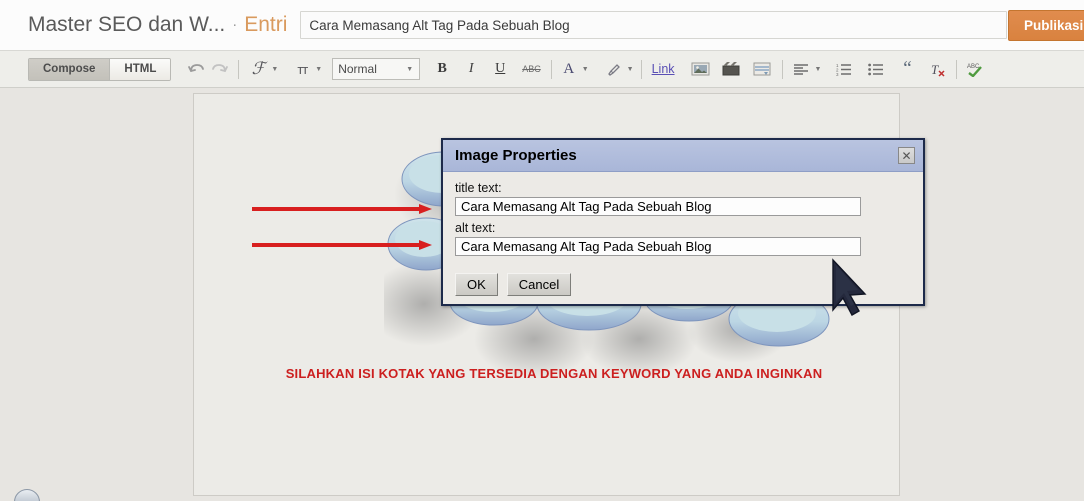 The image size is (1084, 501). What do you see at coordinates (569, 69) in the screenshot?
I see `text-color-icon: A` at bounding box center [569, 69].